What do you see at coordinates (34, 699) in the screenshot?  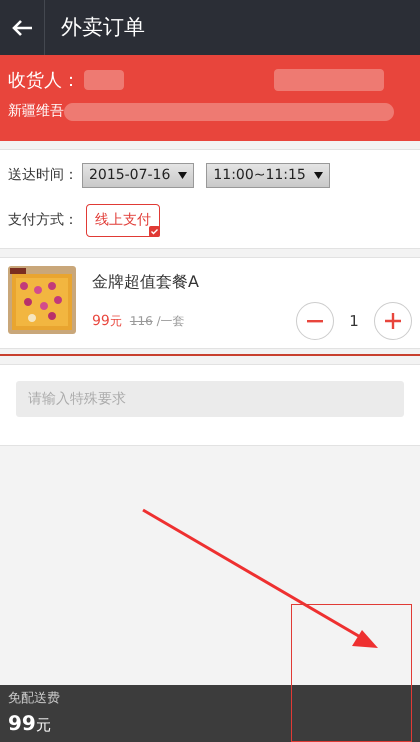 I see `delivery-fee-text: 免配送费` at bounding box center [34, 699].